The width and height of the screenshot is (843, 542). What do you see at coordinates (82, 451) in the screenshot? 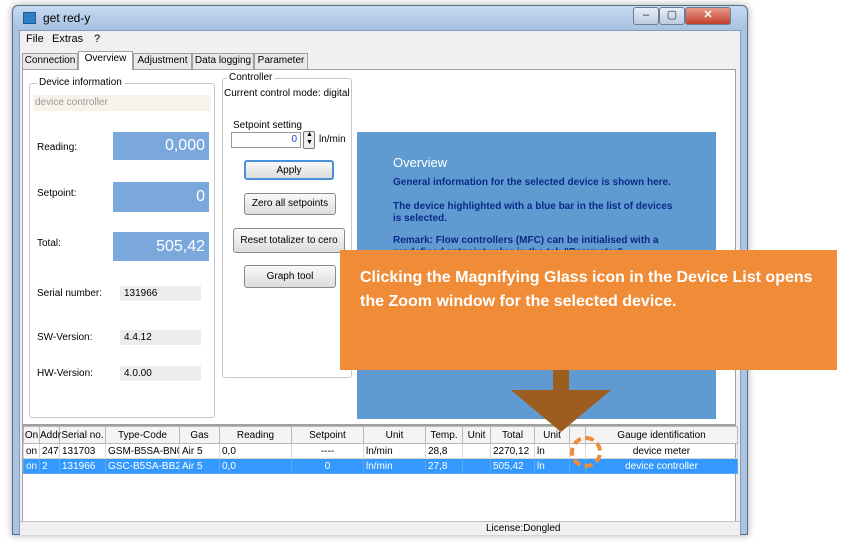
I see `cell-serial: 131703` at bounding box center [82, 451].